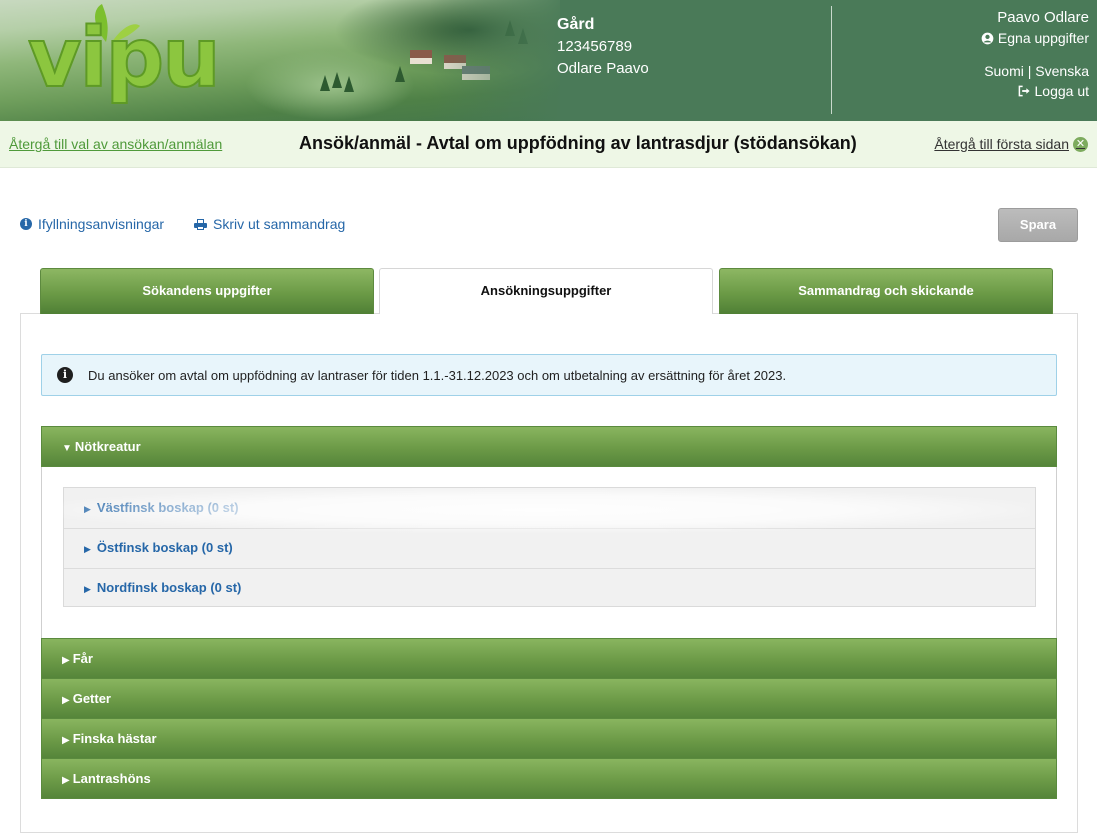 This screenshot has width=1097, height=833. Describe the element at coordinates (576, 24) in the screenshot. I see `farm-title: Gård` at that location.